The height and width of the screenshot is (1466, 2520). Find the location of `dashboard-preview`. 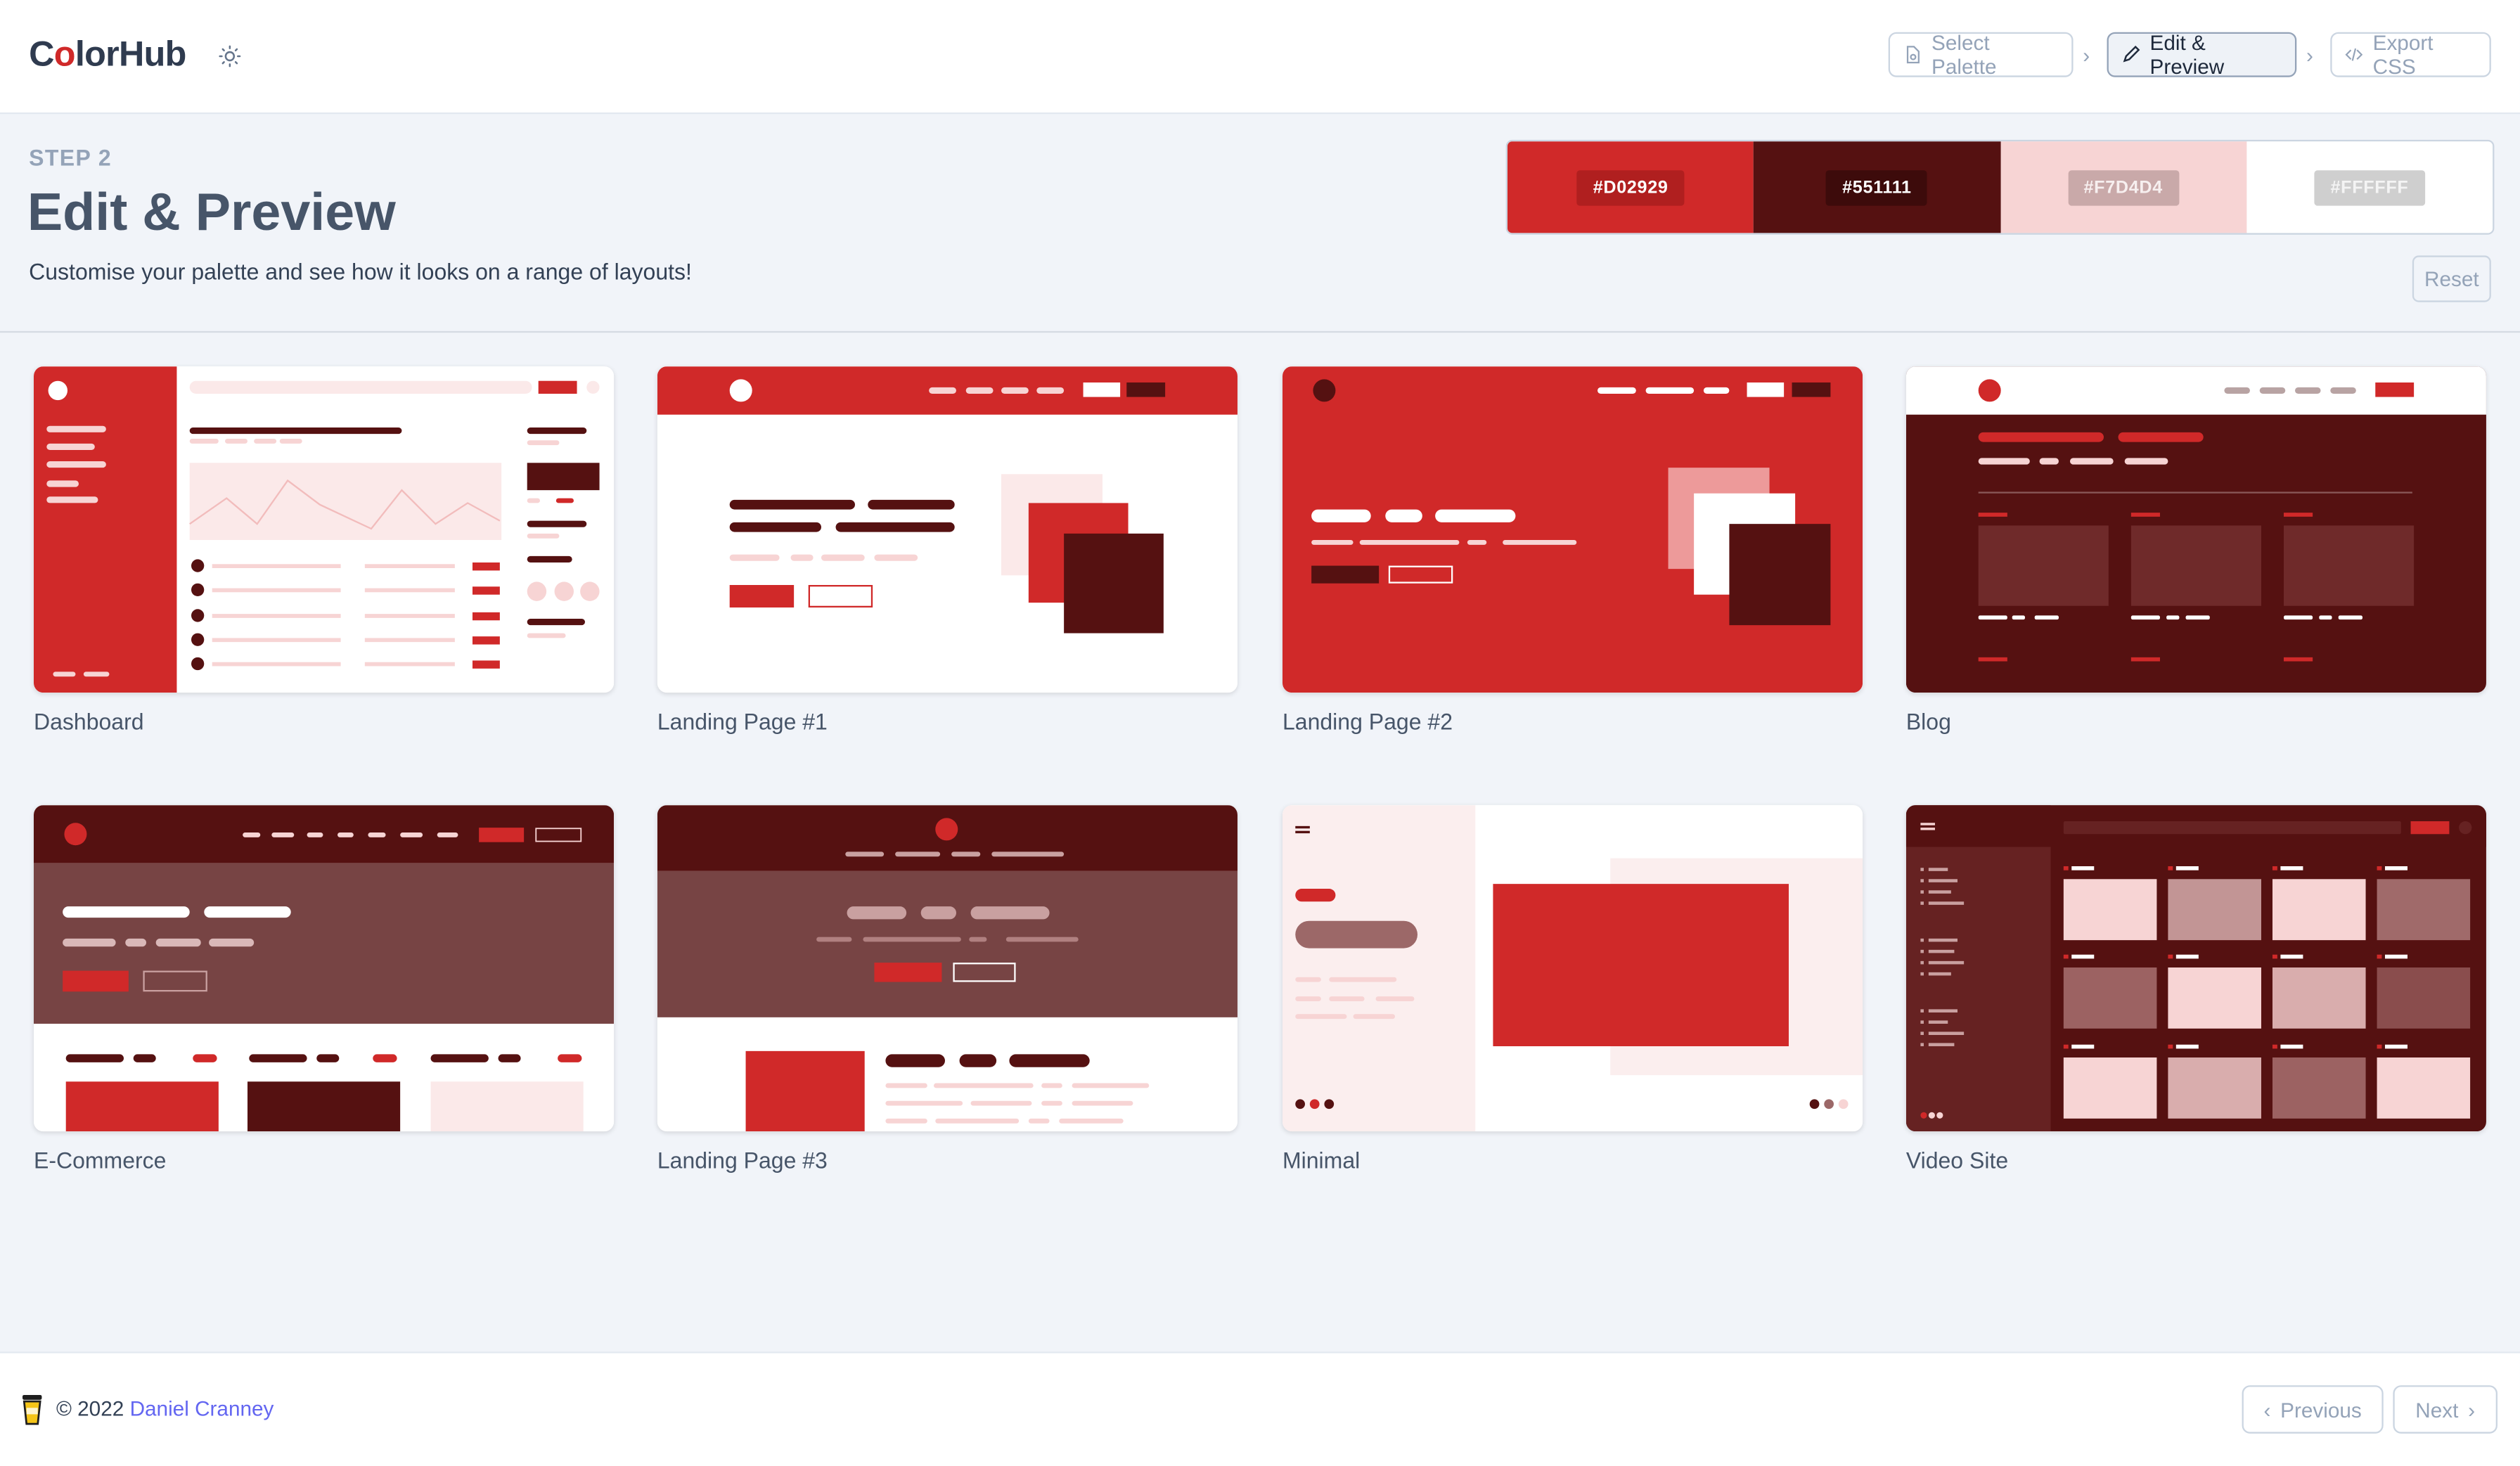

dashboard-preview is located at coordinates (324, 529).